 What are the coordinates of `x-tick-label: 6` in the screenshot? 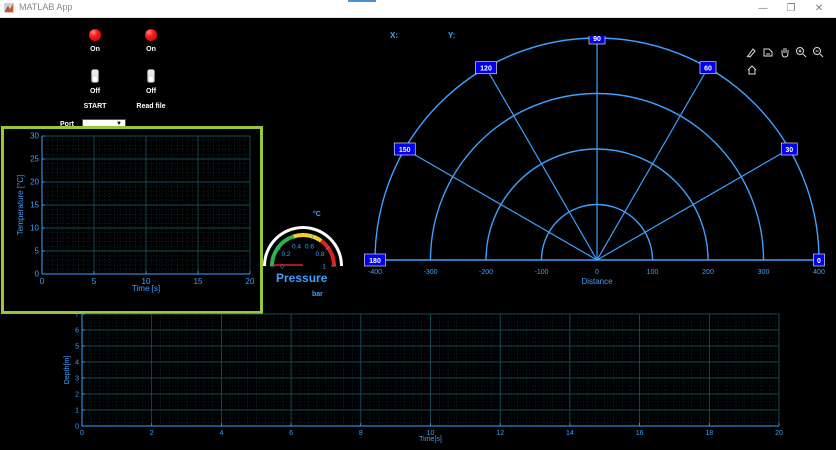 It's located at (291, 433).